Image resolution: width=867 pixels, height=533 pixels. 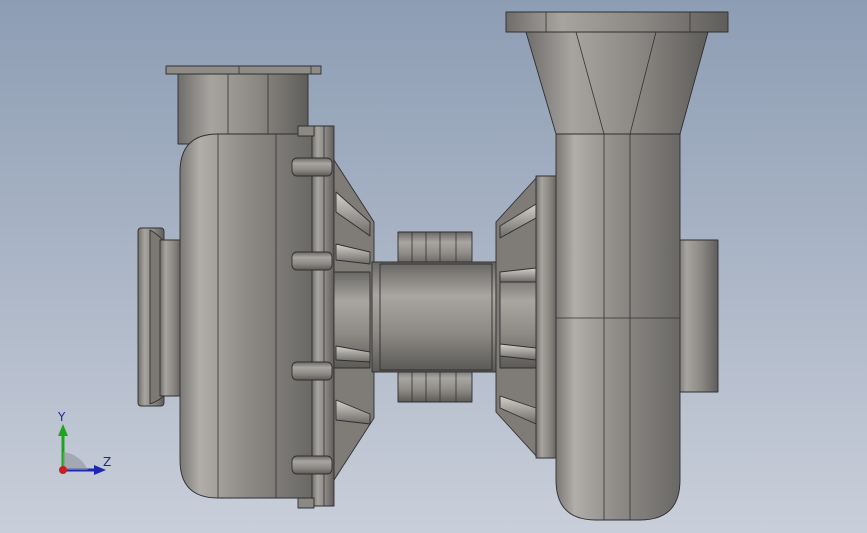 What do you see at coordinates (107, 462) in the screenshot?
I see `triad-z-label: Z` at bounding box center [107, 462].